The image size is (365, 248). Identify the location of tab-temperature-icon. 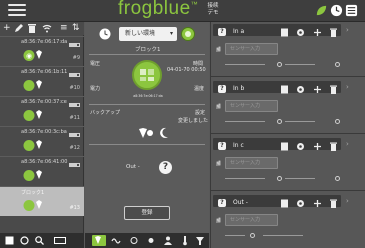
(185, 240).